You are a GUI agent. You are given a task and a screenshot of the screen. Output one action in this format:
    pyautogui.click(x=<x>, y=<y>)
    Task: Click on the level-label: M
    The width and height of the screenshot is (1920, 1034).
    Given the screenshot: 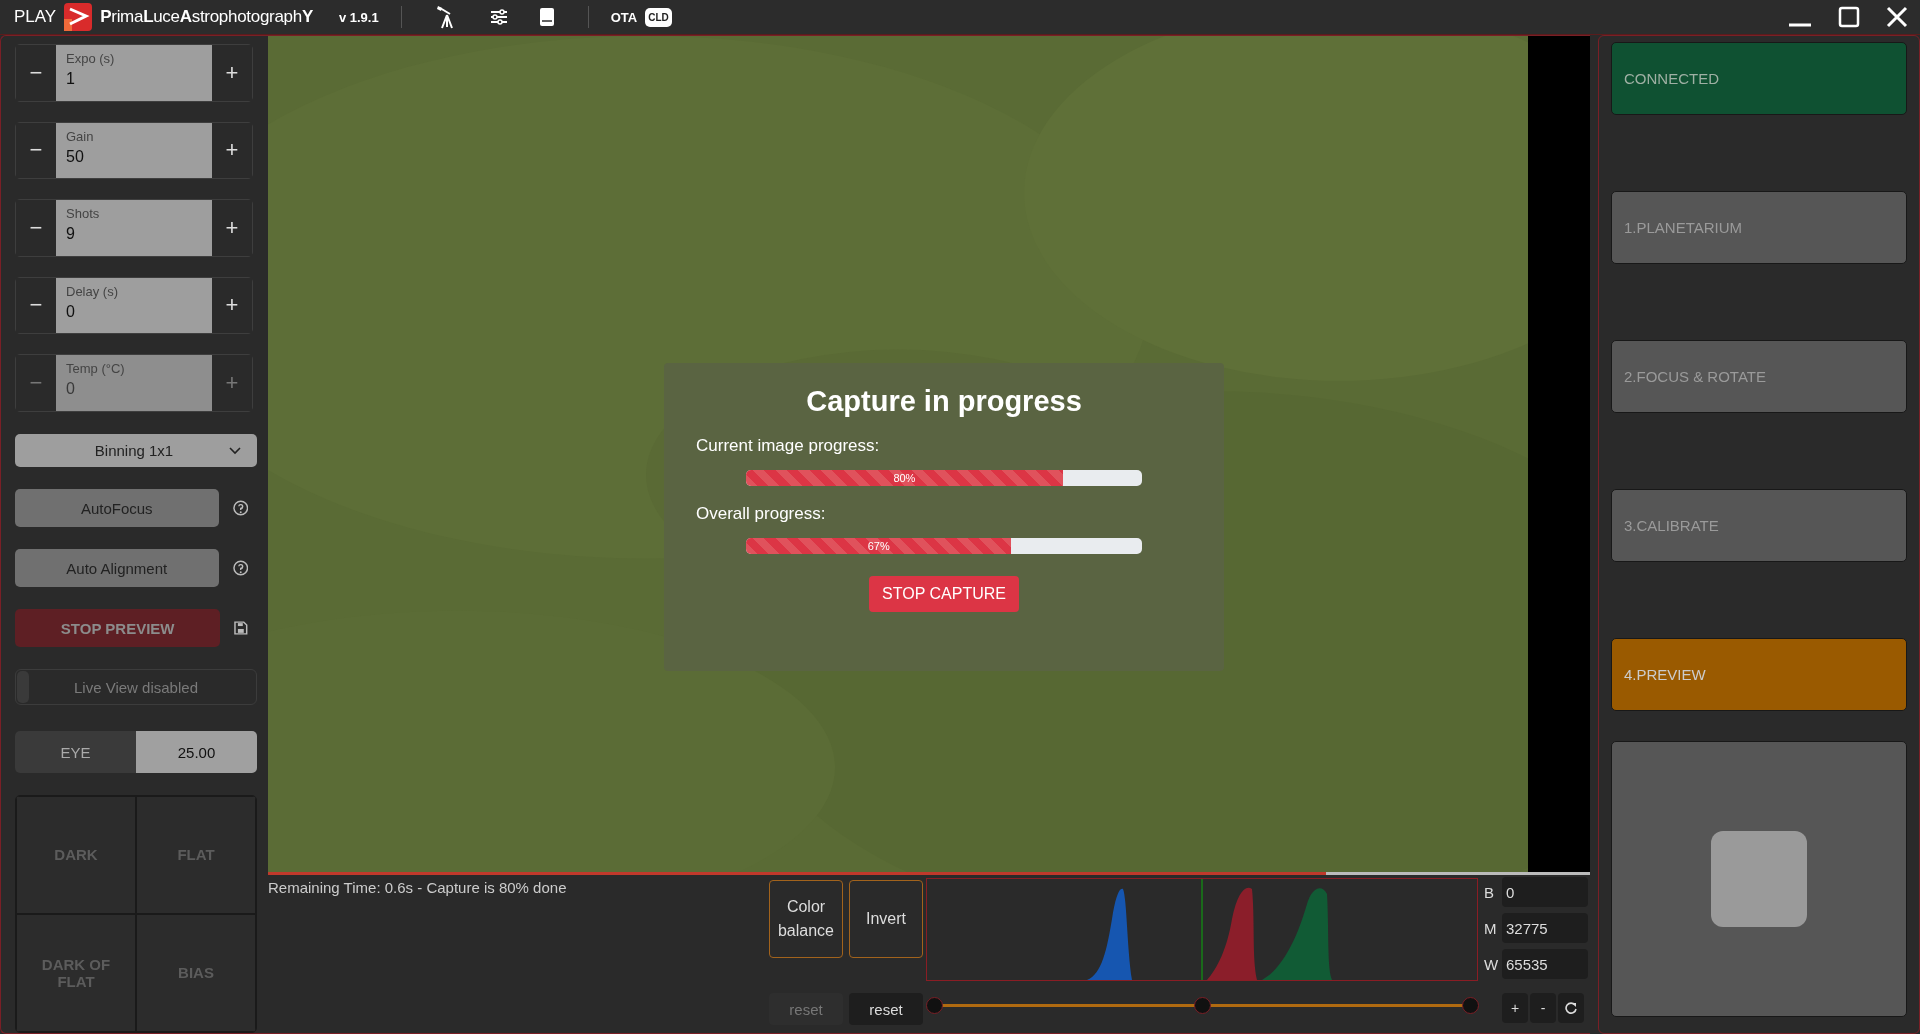 What is the action you would take?
    pyautogui.click(x=1491, y=928)
    